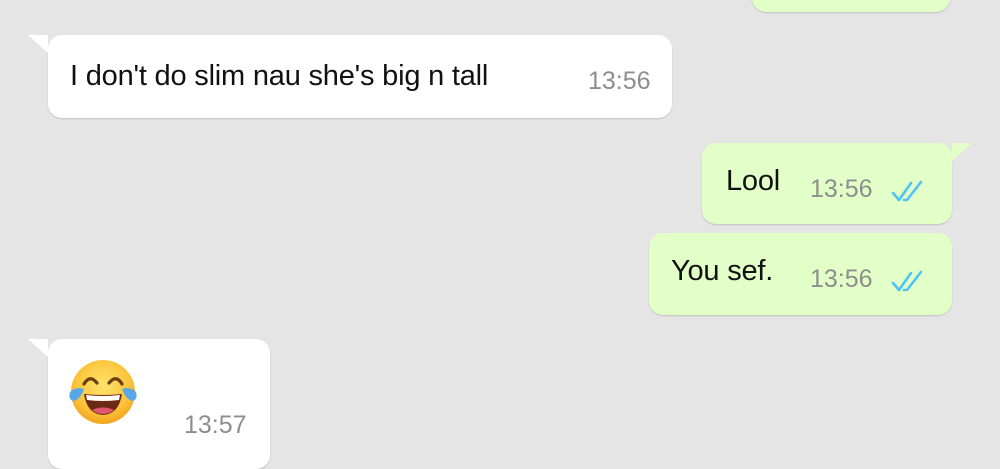 This screenshot has width=1000, height=469. Describe the element at coordinates (103, 392) in the screenshot. I see `face-with-tears-of-joy-icon` at that location.